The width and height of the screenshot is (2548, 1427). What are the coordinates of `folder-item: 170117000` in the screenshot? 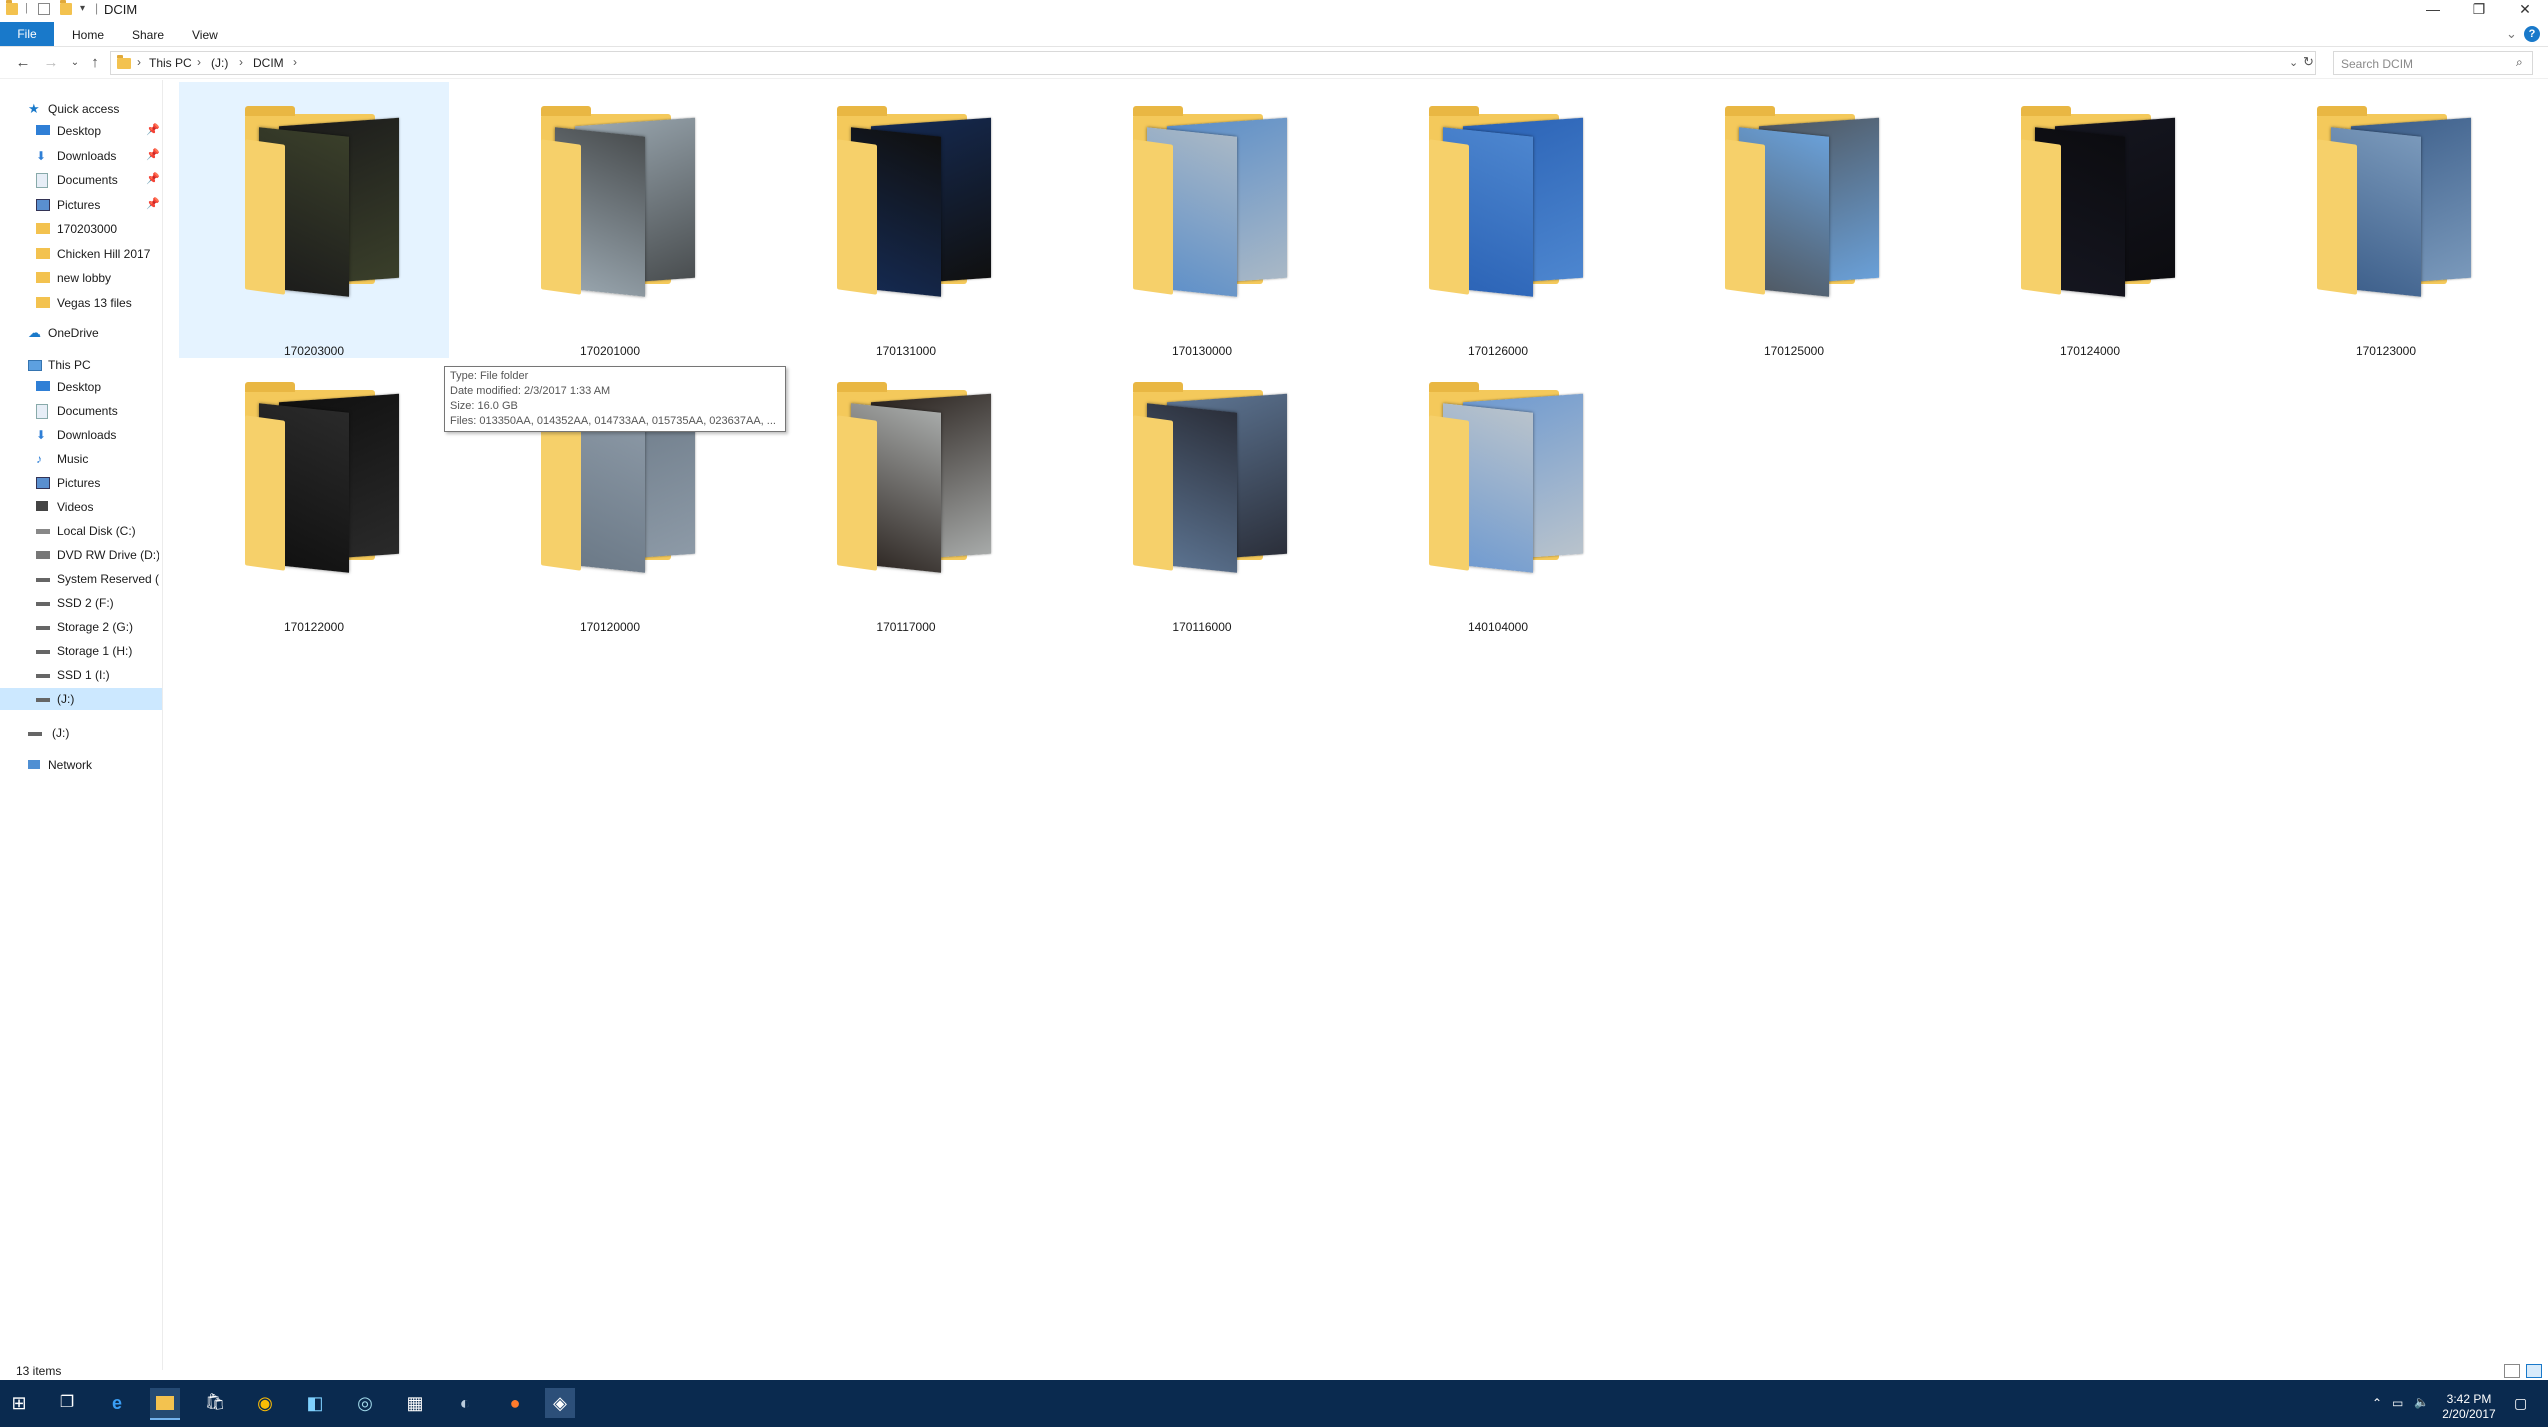 It's located at (906, 496).